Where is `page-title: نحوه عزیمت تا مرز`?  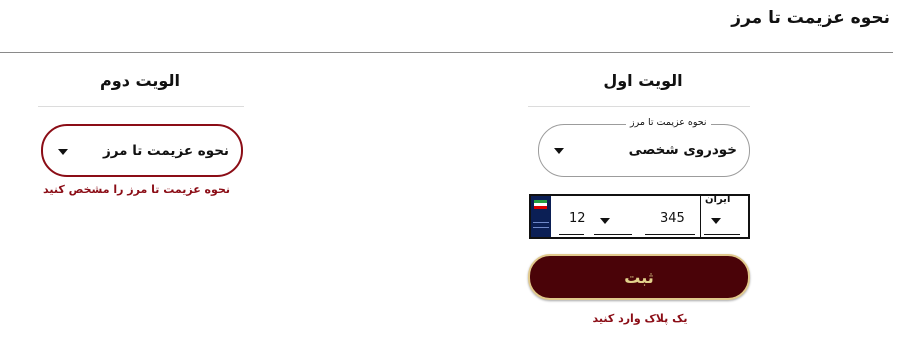
page-title: نحوه عزیمت تا مرز is located at coordinates (810, 18).